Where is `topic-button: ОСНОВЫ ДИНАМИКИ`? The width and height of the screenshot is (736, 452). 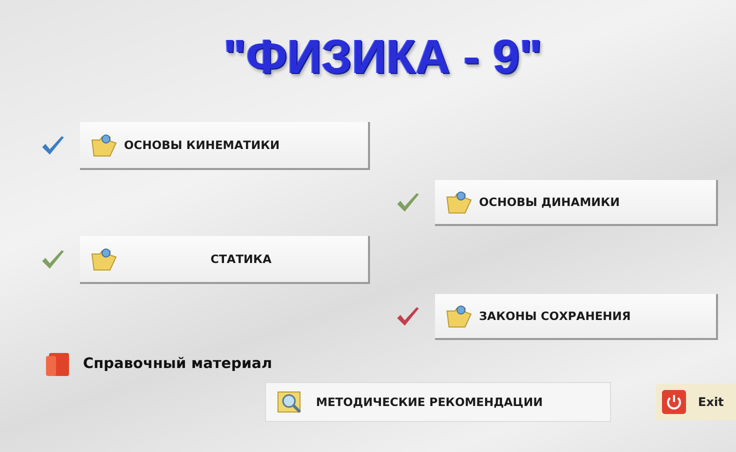 topic-button: ОСНОВЫ ДИНАМИКИ is located at coordinates (576, 203).